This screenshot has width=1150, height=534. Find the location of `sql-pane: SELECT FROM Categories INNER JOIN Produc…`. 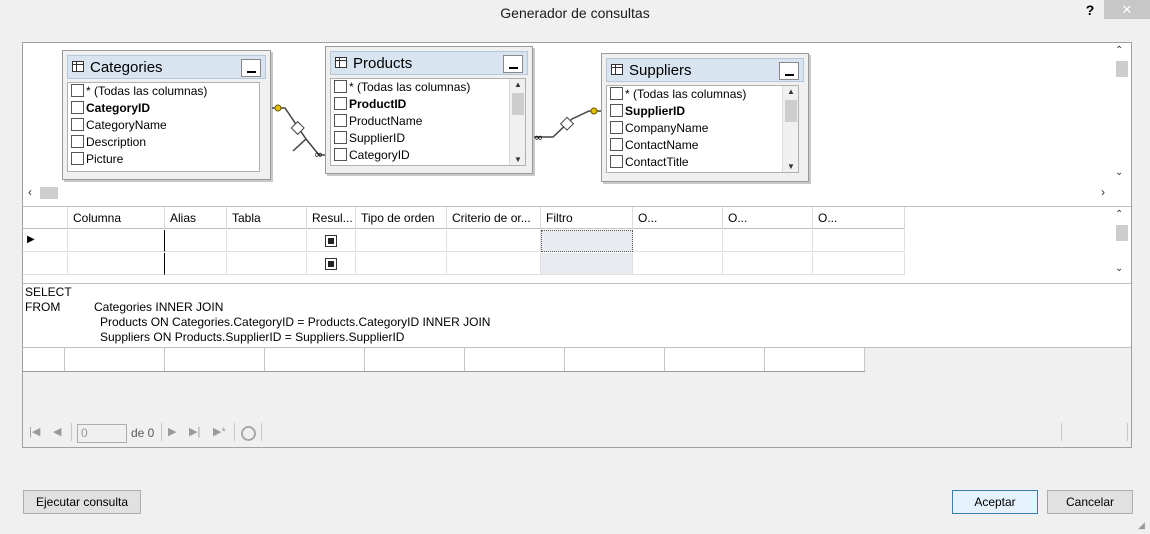

sql-pane: SELECT FROM Categories INNER JOIN Produc… is located at coordinates (577, 314).